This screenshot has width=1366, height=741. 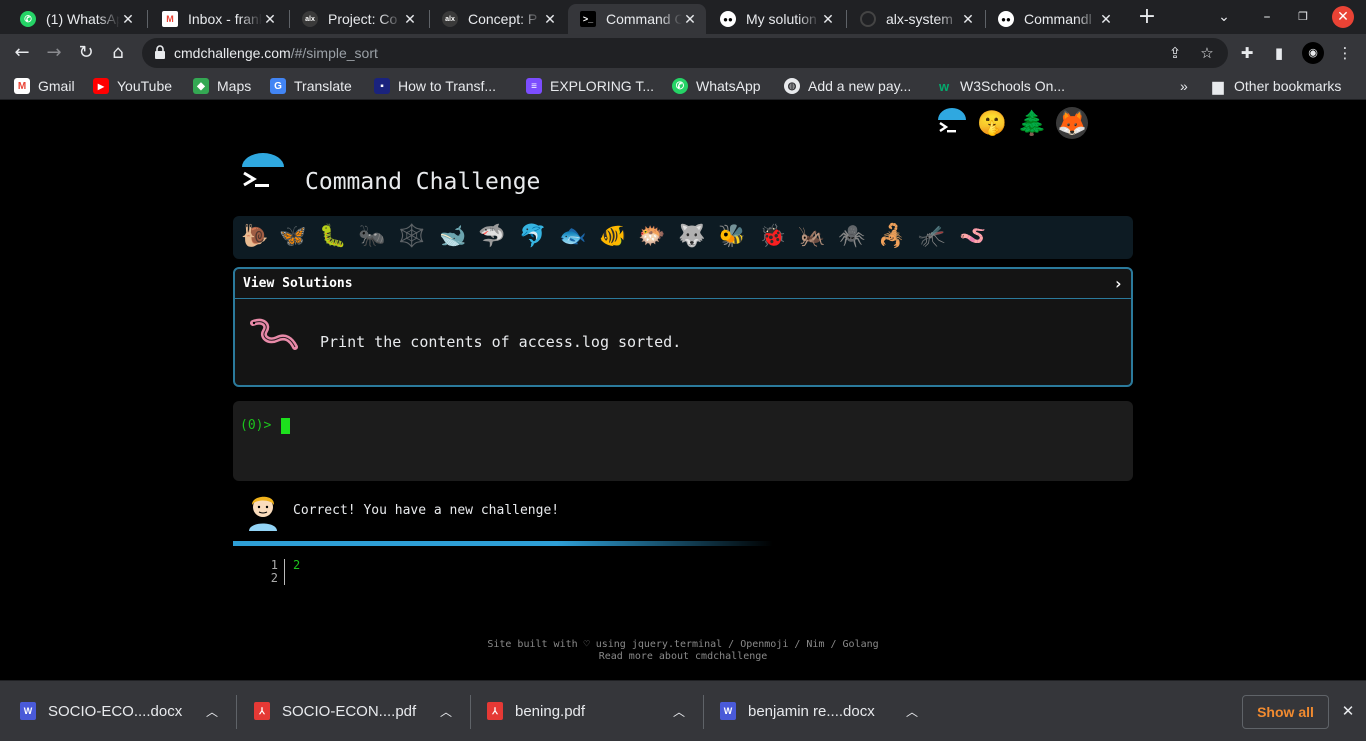 I want to click on lock-icon, so click(x=160, y=52).